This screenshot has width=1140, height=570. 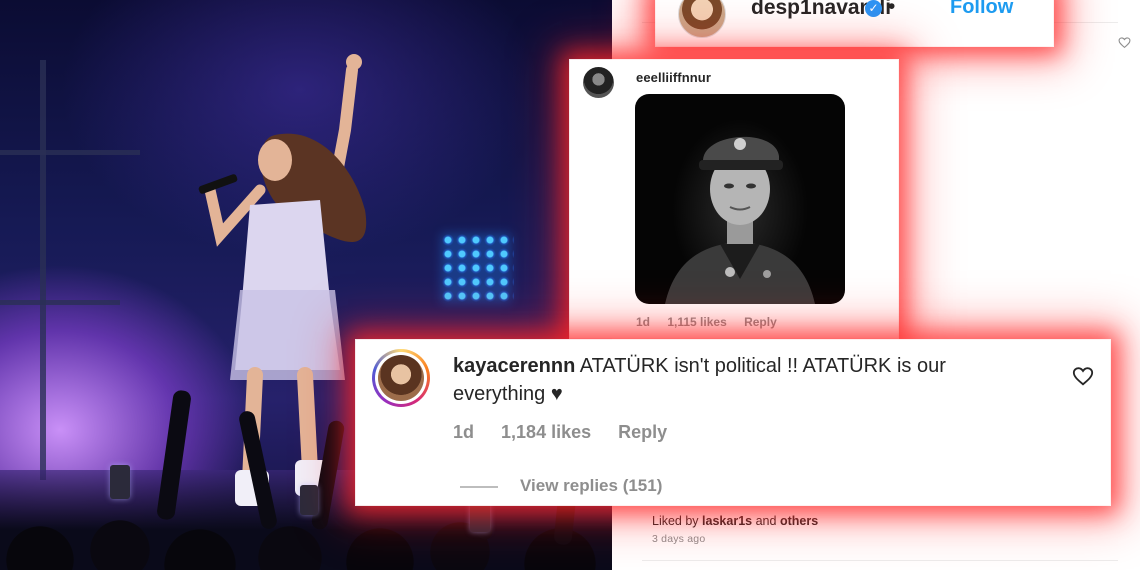 What do you see at coordinates (799, 521) in the screenshot?
I see `liked-by-others-link: others` at bounding box center [799, 521].